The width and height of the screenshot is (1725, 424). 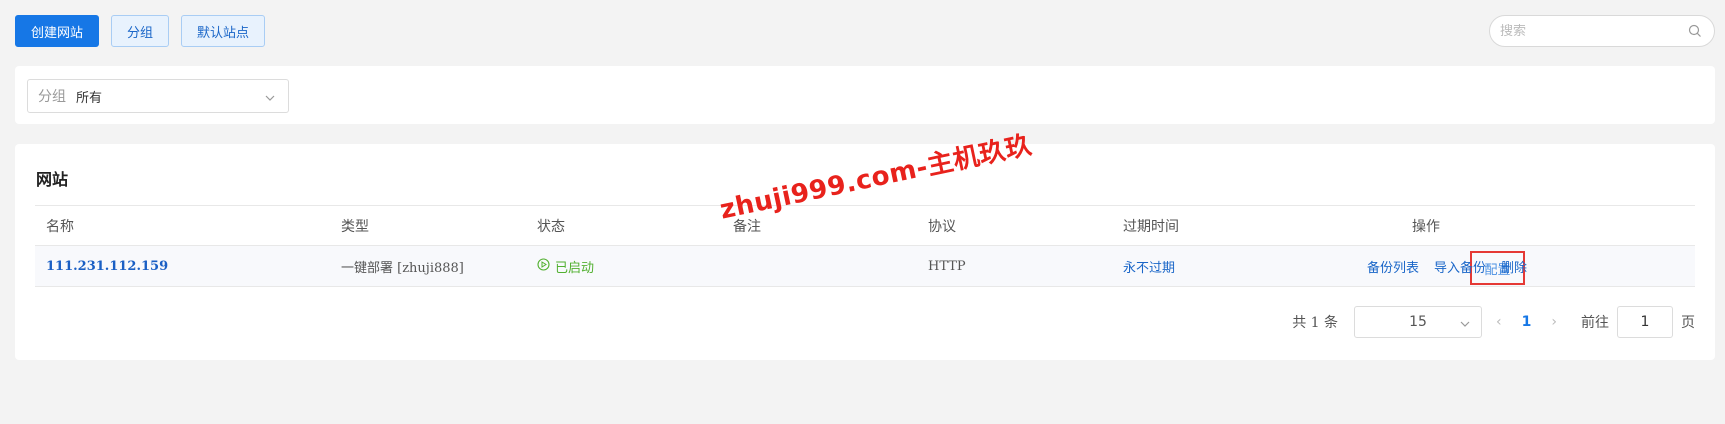 I want to click on search-box, so click(x=1602, y=31).